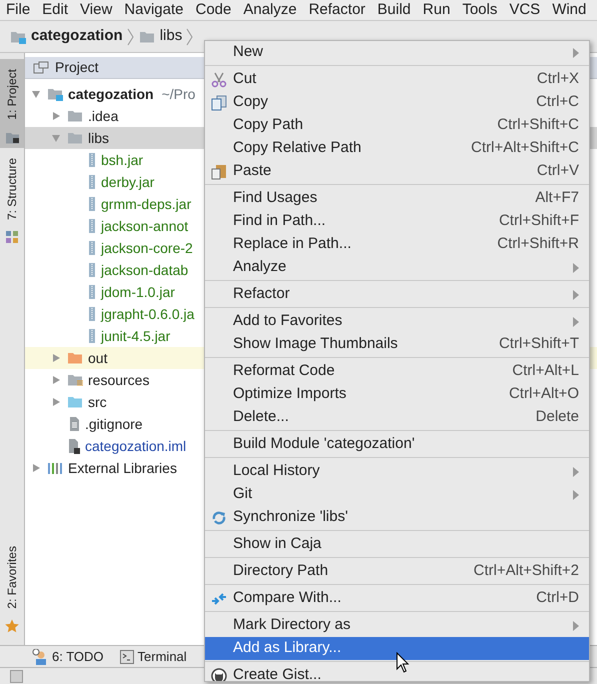 The height and width of the screenshot is (684, 597). I want to click on path-label: ~/Pro, so click(179, 94).